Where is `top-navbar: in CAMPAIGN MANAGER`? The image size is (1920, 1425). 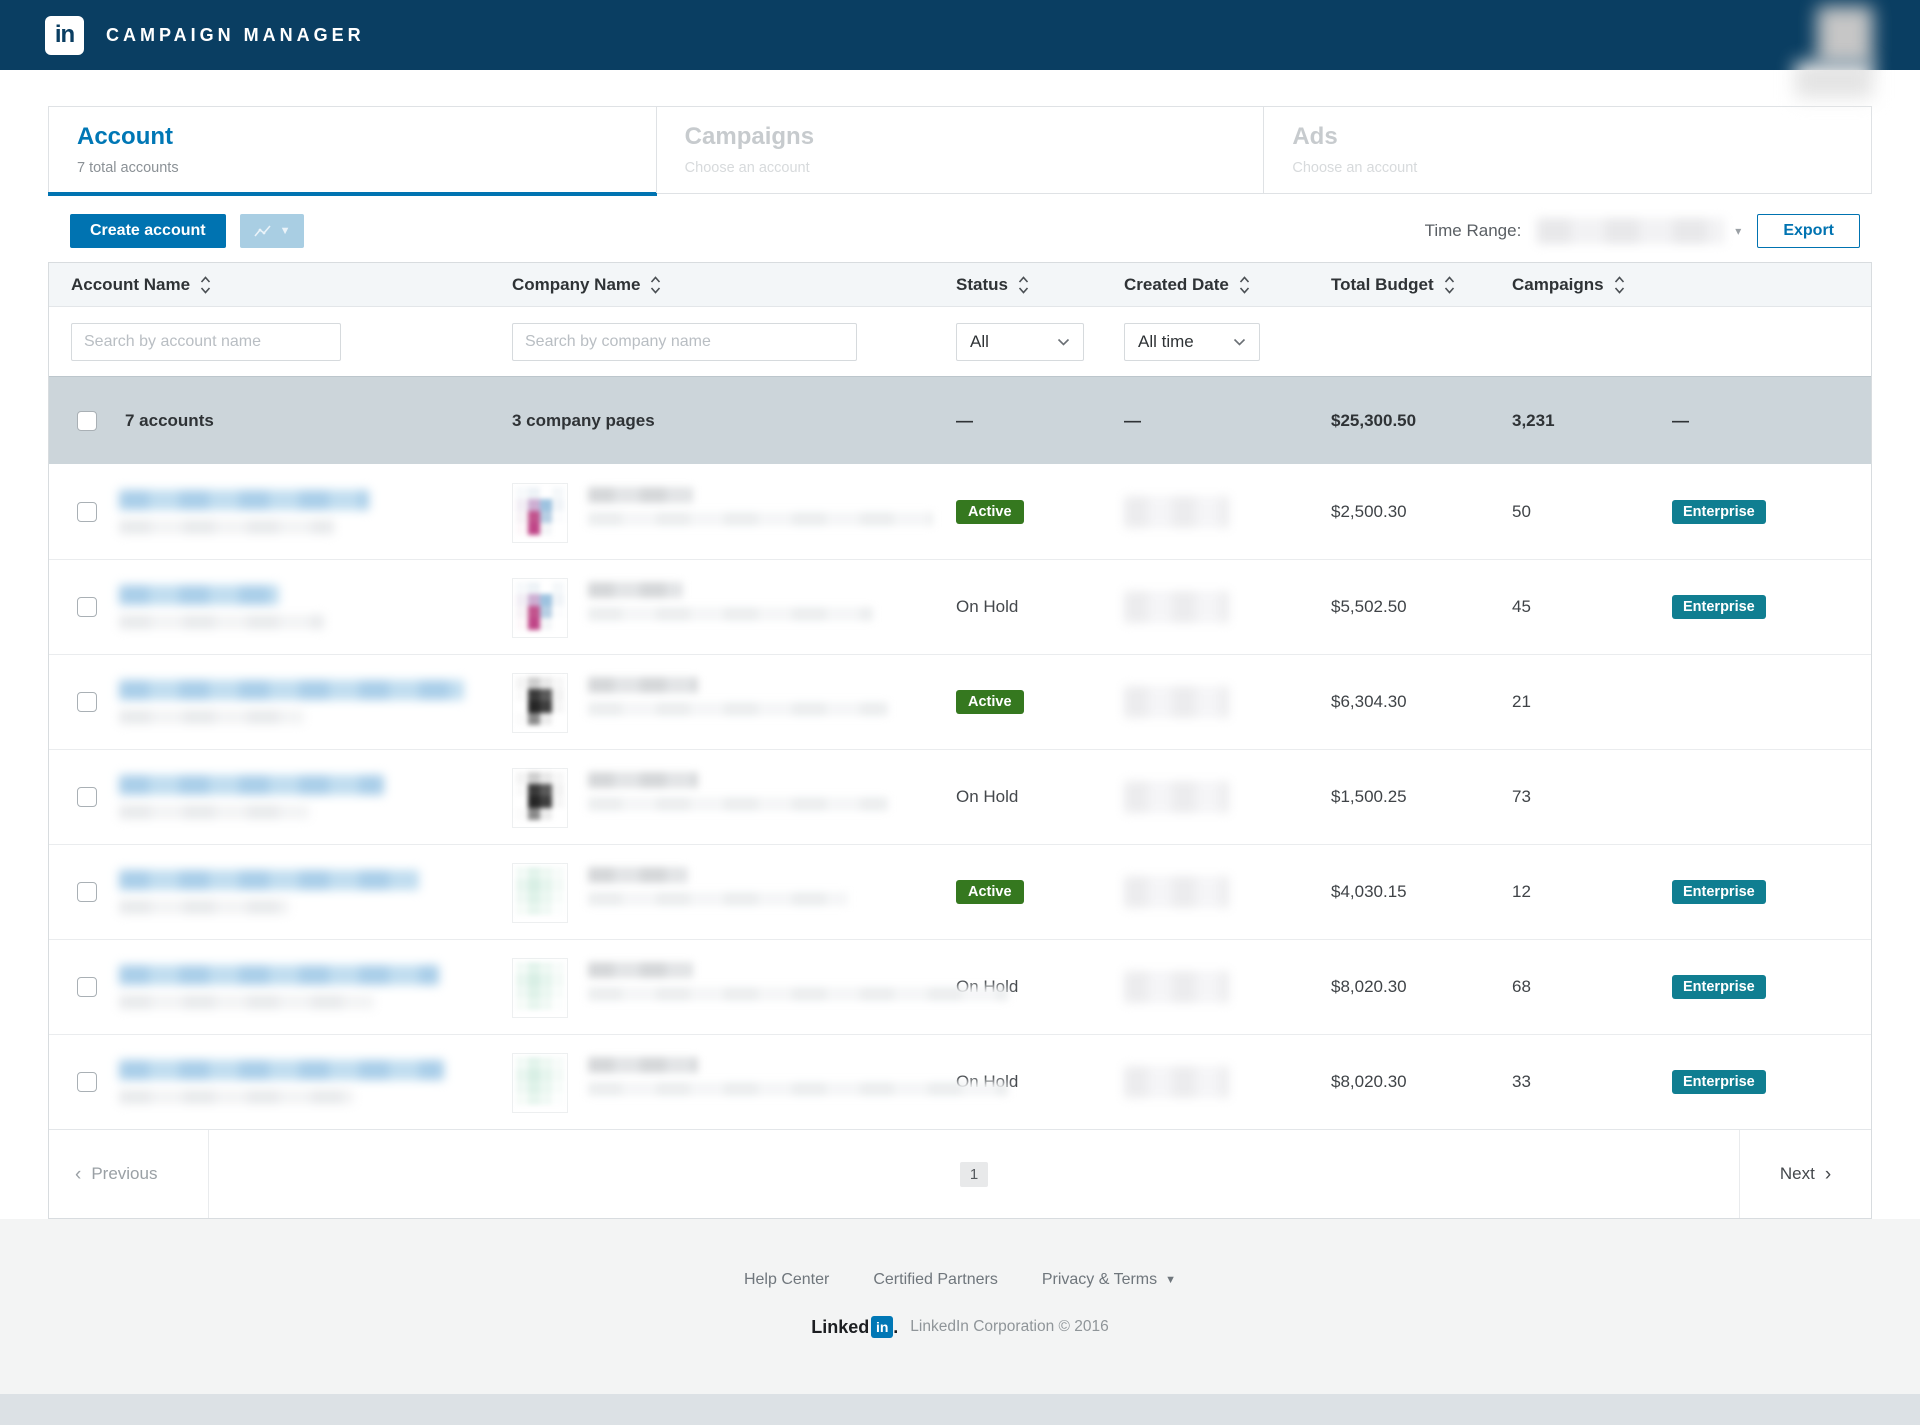 top-navbar: in CAMPAIGN MANAGER is located at coordinates (960, 49).